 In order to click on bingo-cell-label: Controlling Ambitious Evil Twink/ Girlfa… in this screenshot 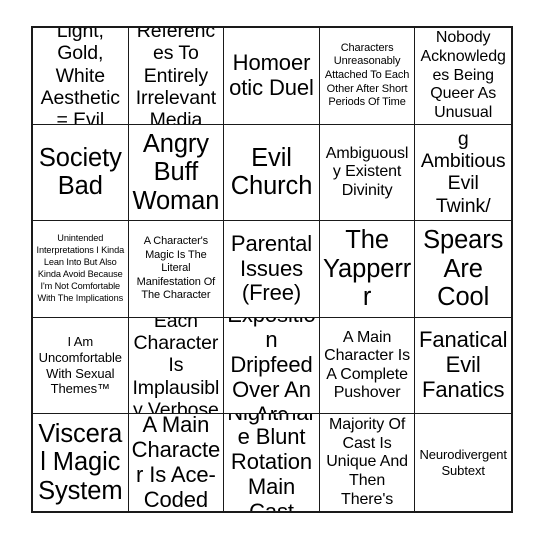, I will do `click(463, 173)`.